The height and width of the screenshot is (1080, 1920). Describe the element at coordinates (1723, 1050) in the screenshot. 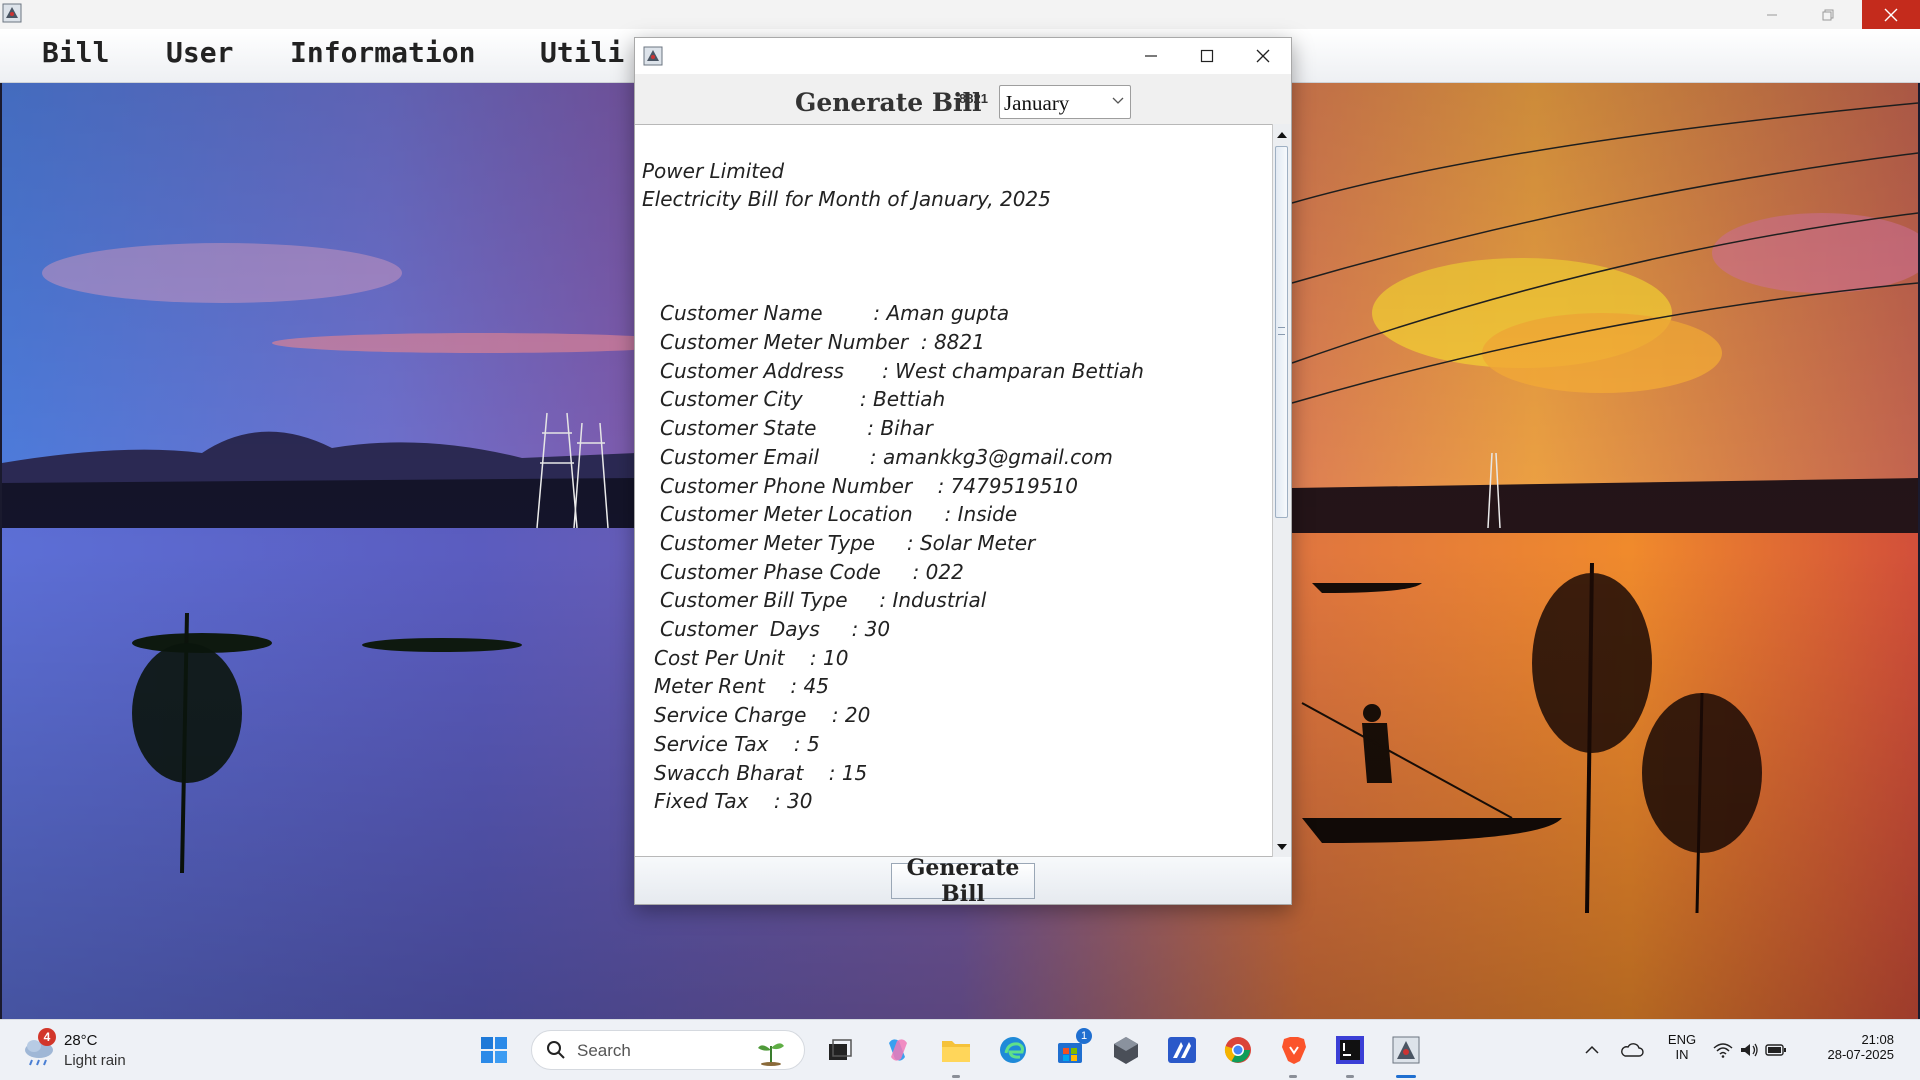

I see `wifi-icon` at that location.